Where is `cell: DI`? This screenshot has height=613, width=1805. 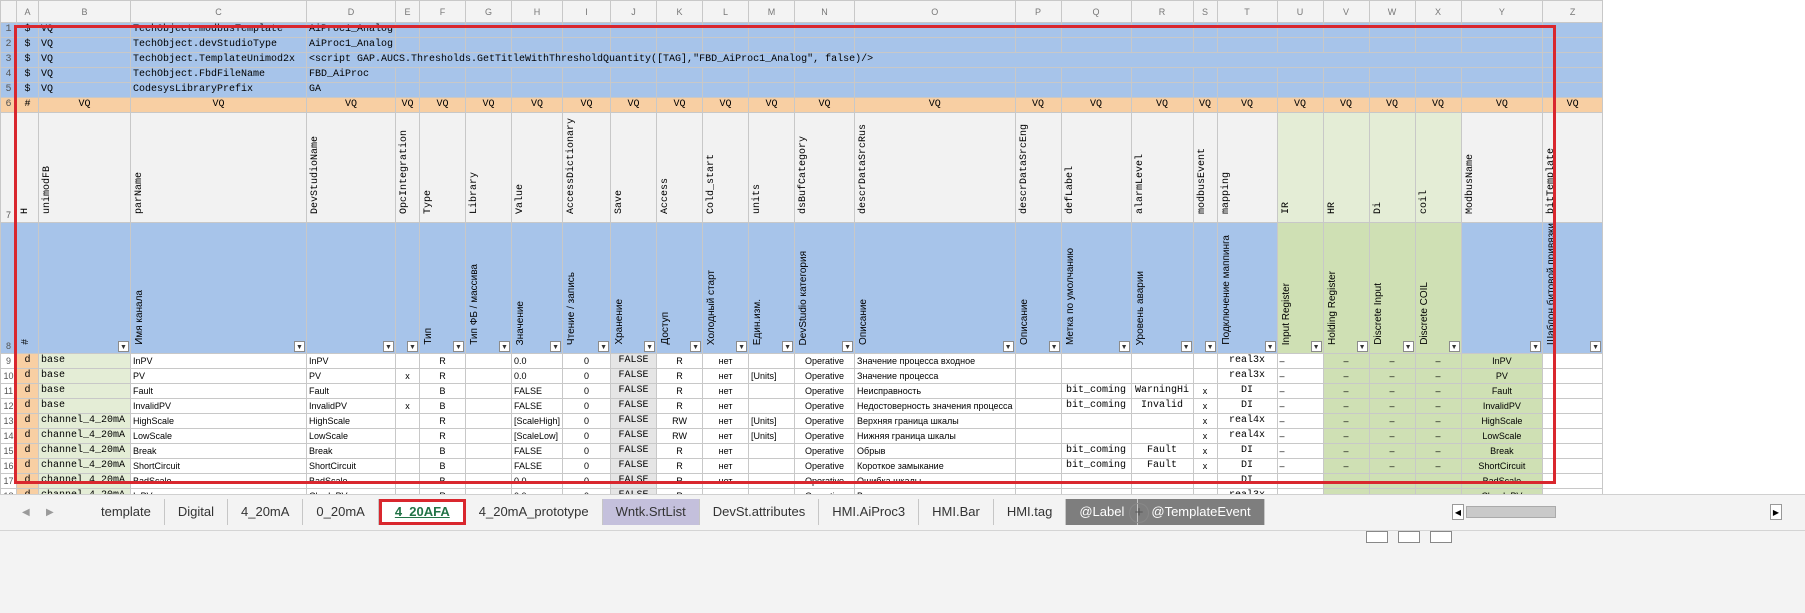
cell: DI is located at coordinates (1247, 406).